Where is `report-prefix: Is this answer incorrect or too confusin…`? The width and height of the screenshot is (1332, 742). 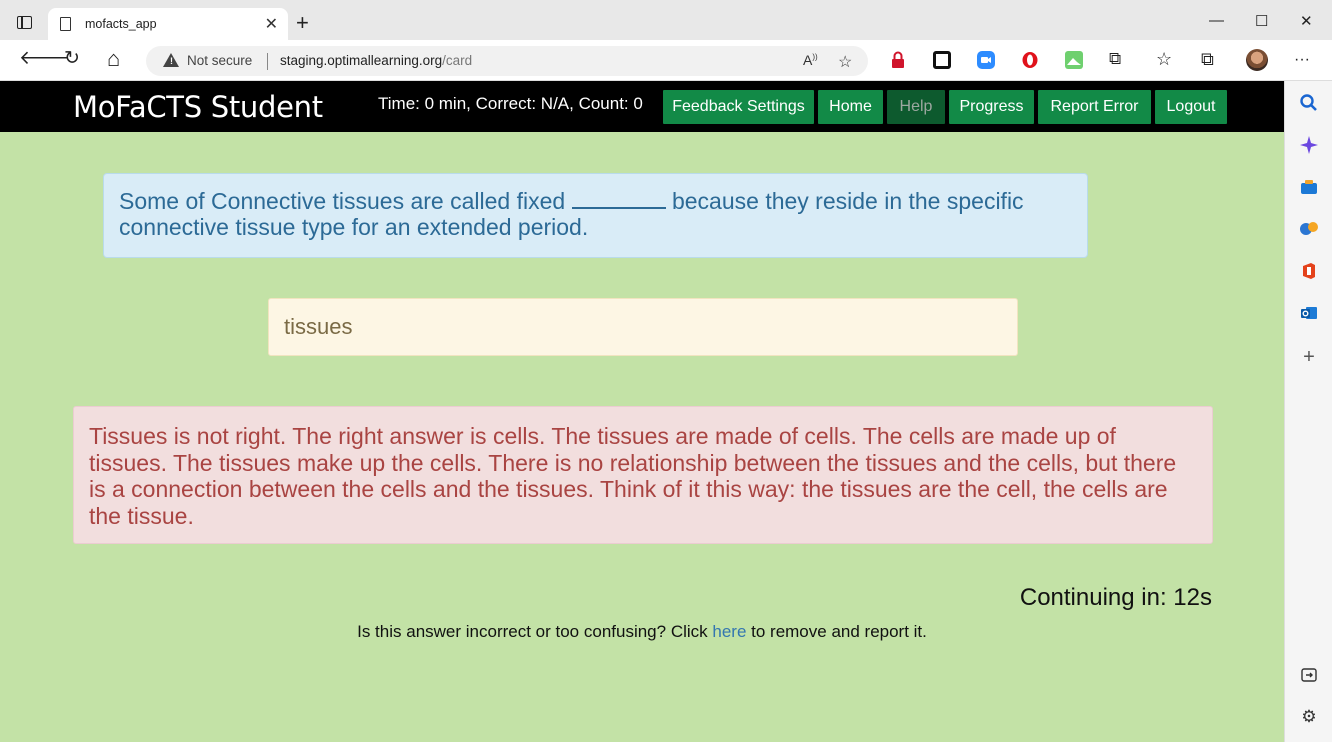 report-prefix: Is this answer incorrect or too confusin… is located at coordinates (535, 631).